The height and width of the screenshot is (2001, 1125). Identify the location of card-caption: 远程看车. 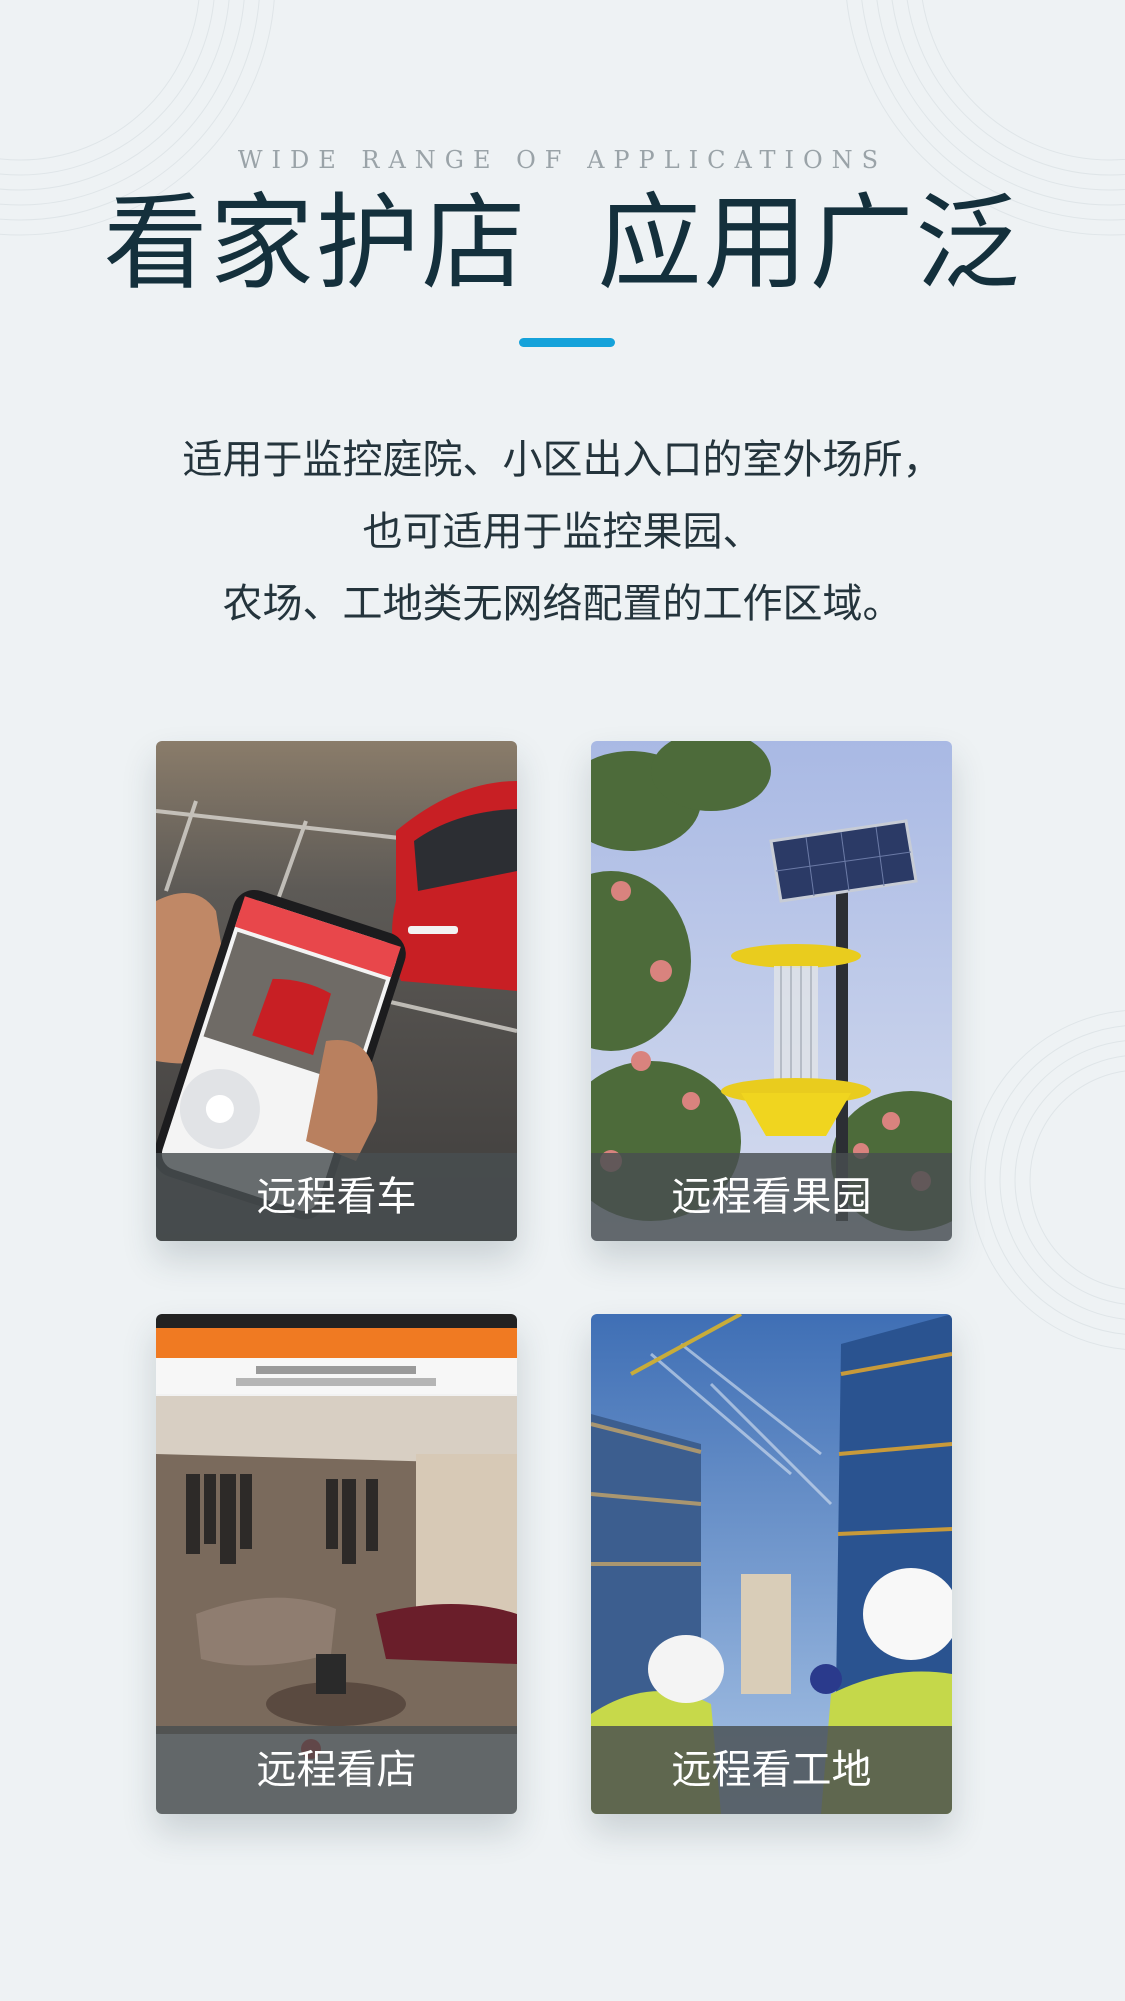
(336, 1197).